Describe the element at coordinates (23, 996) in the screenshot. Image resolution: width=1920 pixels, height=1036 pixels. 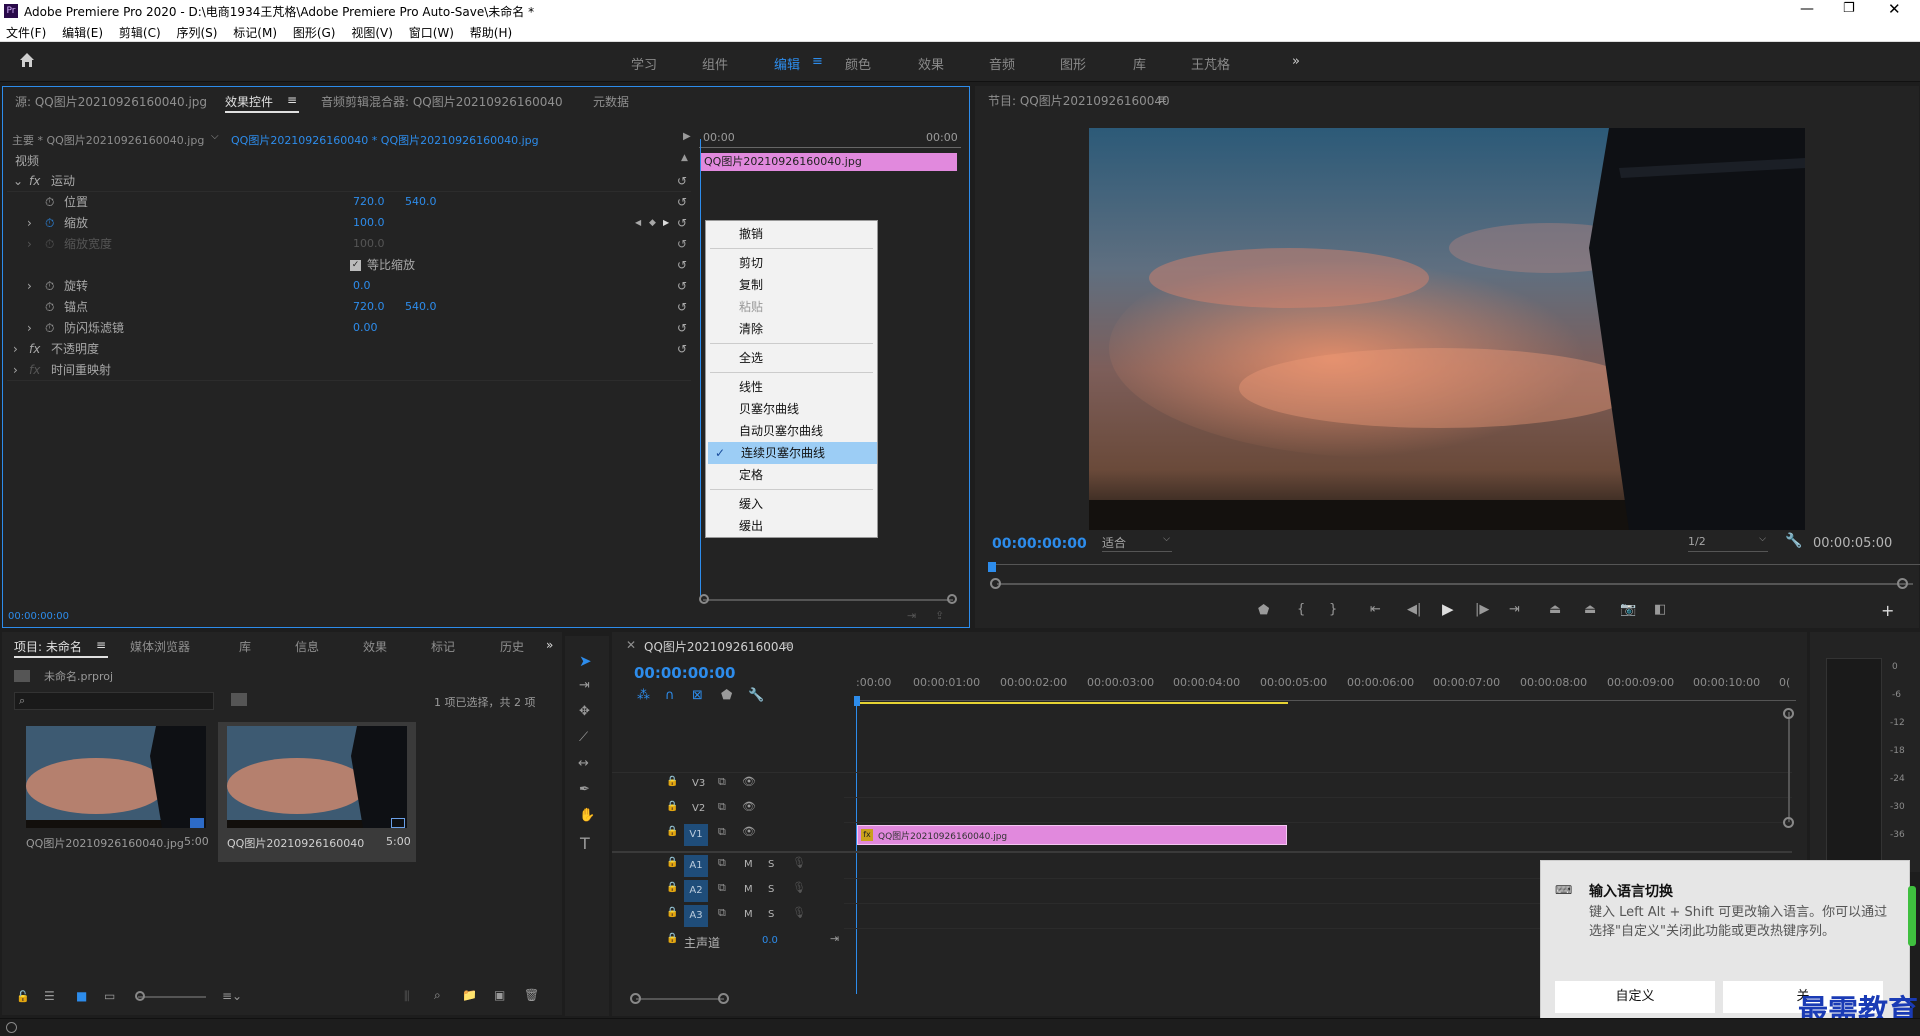
I see `lock-icon: 🔓` at that location.